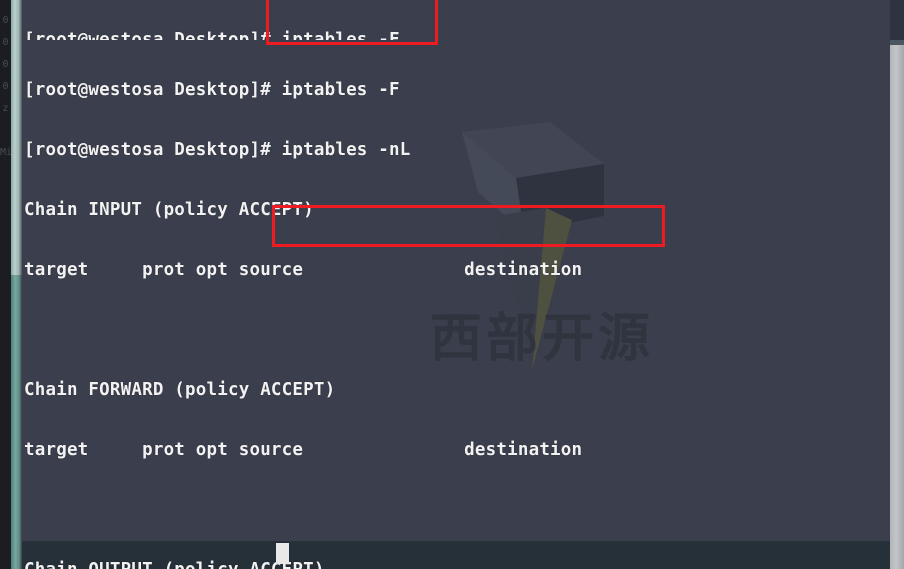  I want to click on vertical-scrollbar-thumb, so click(897, 307).